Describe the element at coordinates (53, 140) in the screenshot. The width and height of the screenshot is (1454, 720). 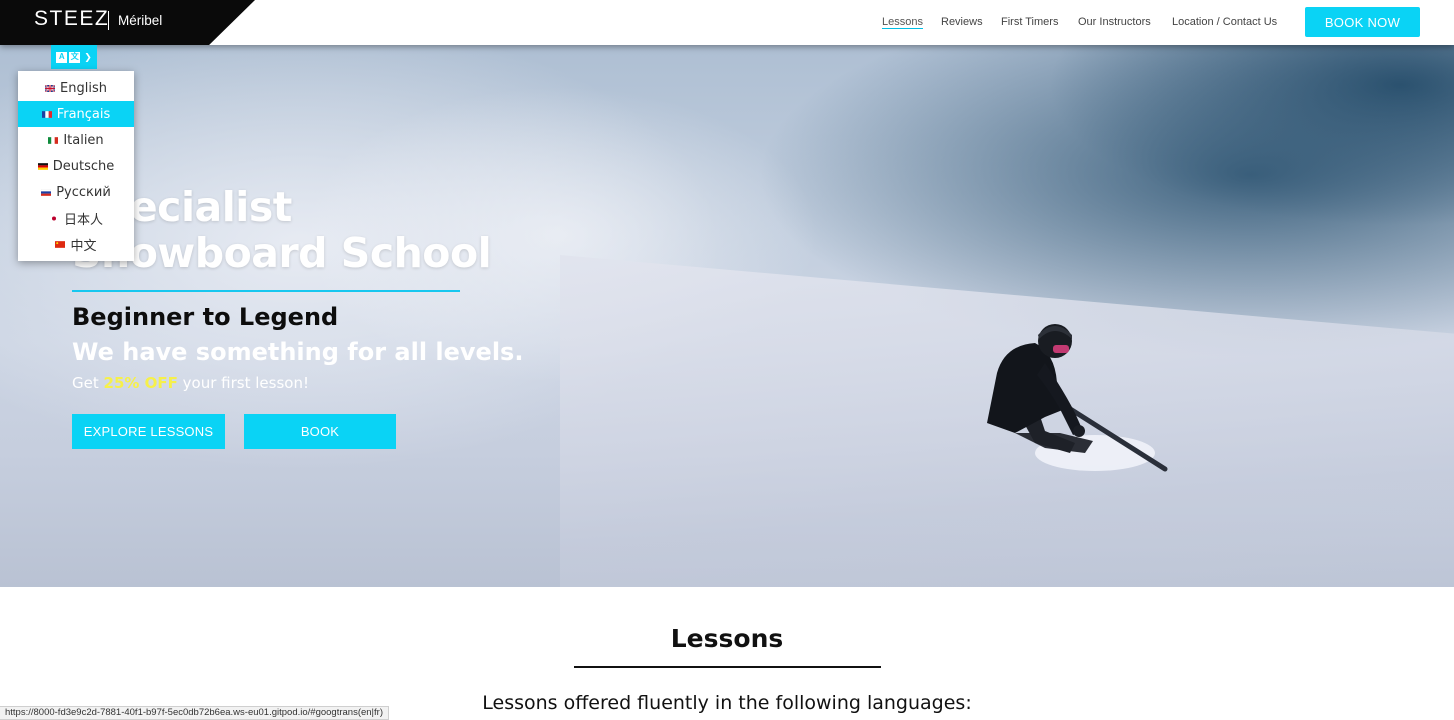
I see `italy-flag-icon` at that location.